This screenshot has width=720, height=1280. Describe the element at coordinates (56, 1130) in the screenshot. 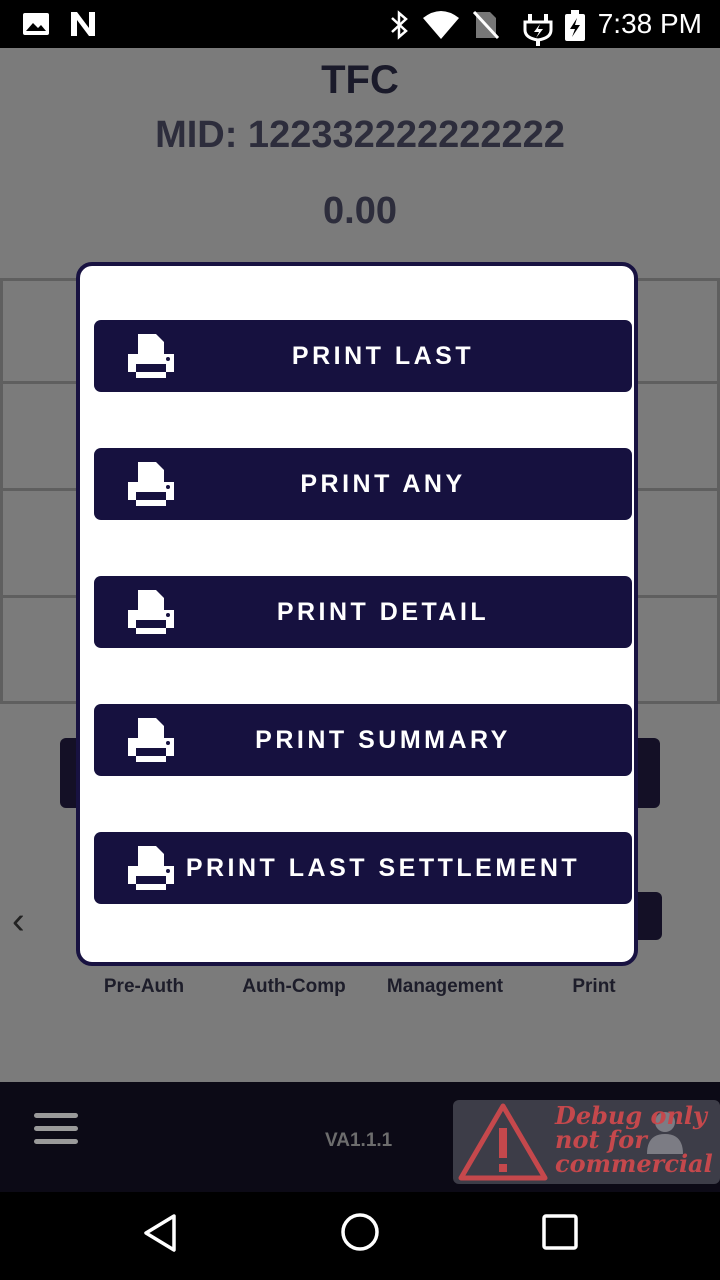

I see `hamburger-menu-icon` at that location.